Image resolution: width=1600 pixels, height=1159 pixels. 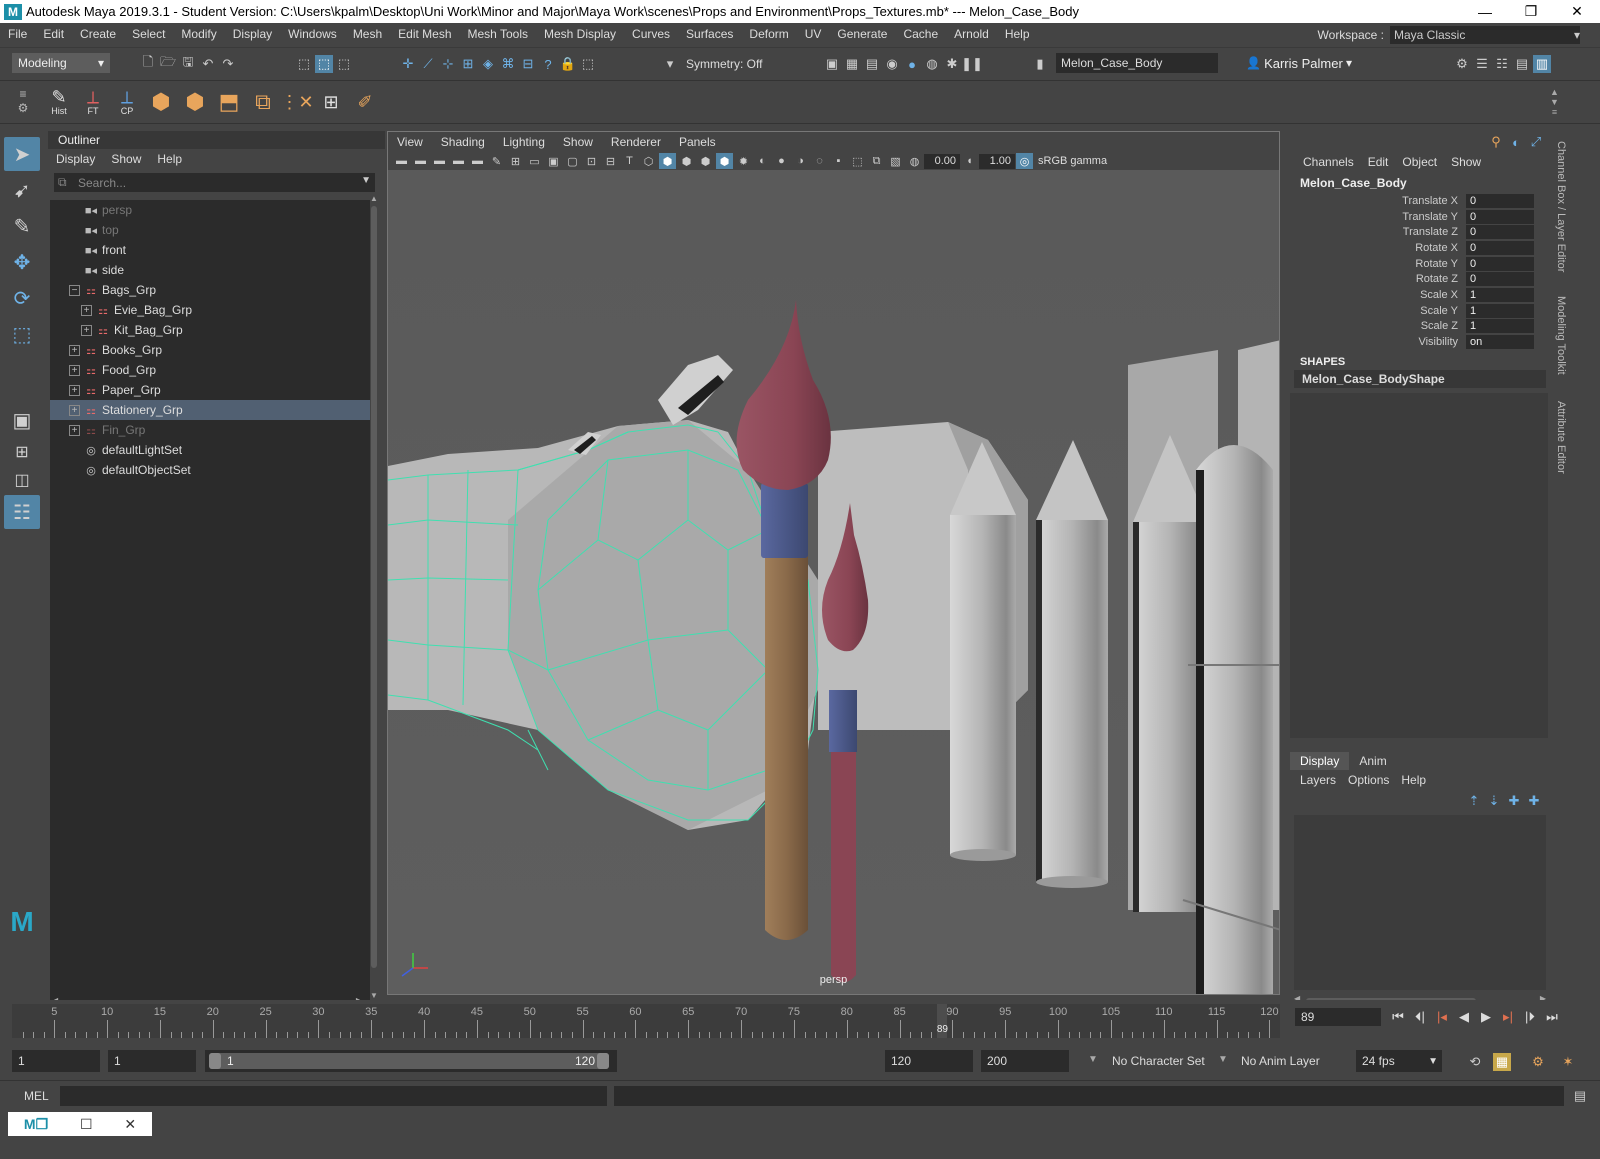 What do you see at coordinates (228, 64) in the screenshot?
I see `redo-icon: ↷` at bounding box center [228, 64].